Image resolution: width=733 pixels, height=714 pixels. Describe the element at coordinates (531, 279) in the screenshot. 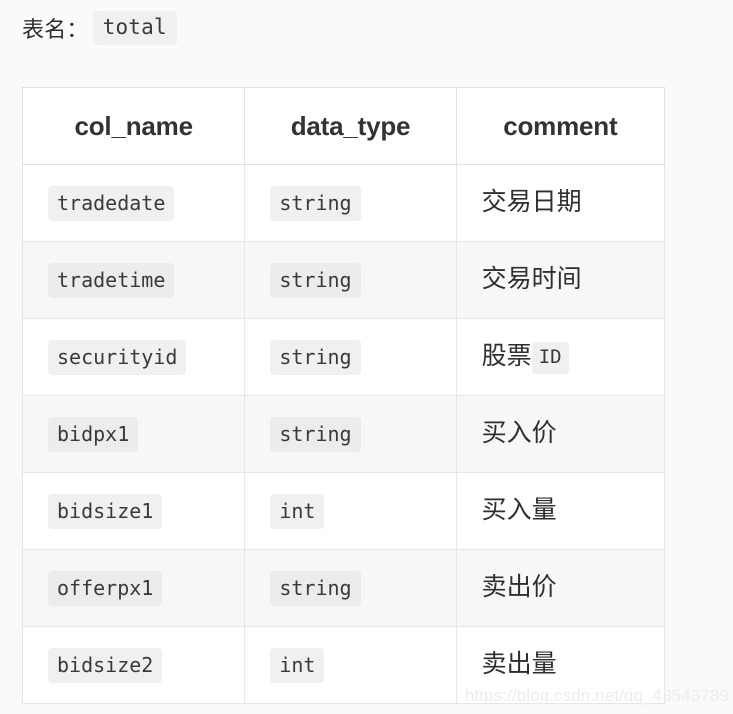

I see `comment-text: 交易时间` at that location.